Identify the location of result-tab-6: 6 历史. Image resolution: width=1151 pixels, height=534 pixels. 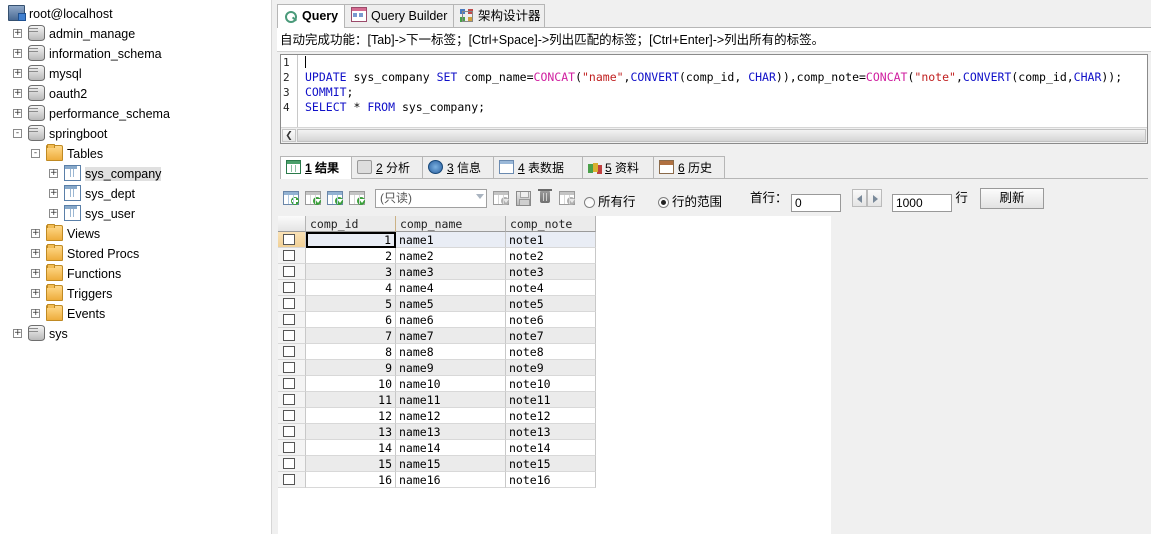
(689, 167).